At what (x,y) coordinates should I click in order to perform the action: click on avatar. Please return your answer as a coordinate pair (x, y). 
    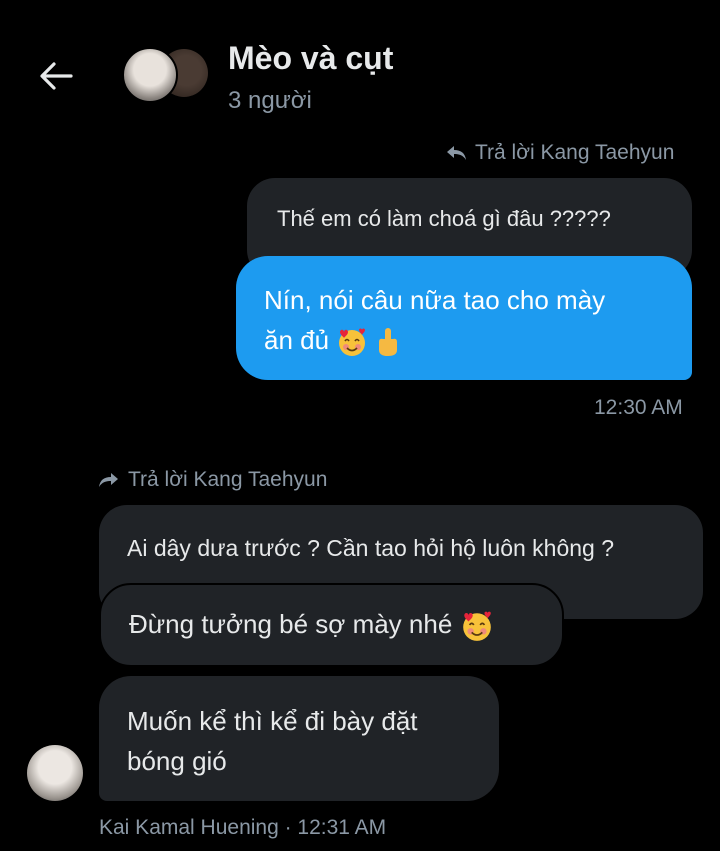
    Looking at the image, I should click on (150, 75).